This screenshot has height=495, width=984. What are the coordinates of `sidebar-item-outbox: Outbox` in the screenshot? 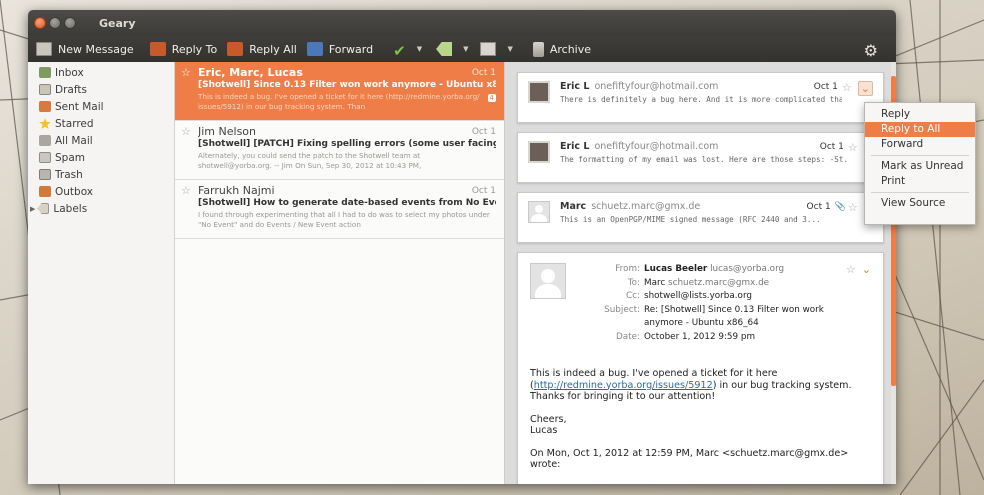 It's located at (101, 191).